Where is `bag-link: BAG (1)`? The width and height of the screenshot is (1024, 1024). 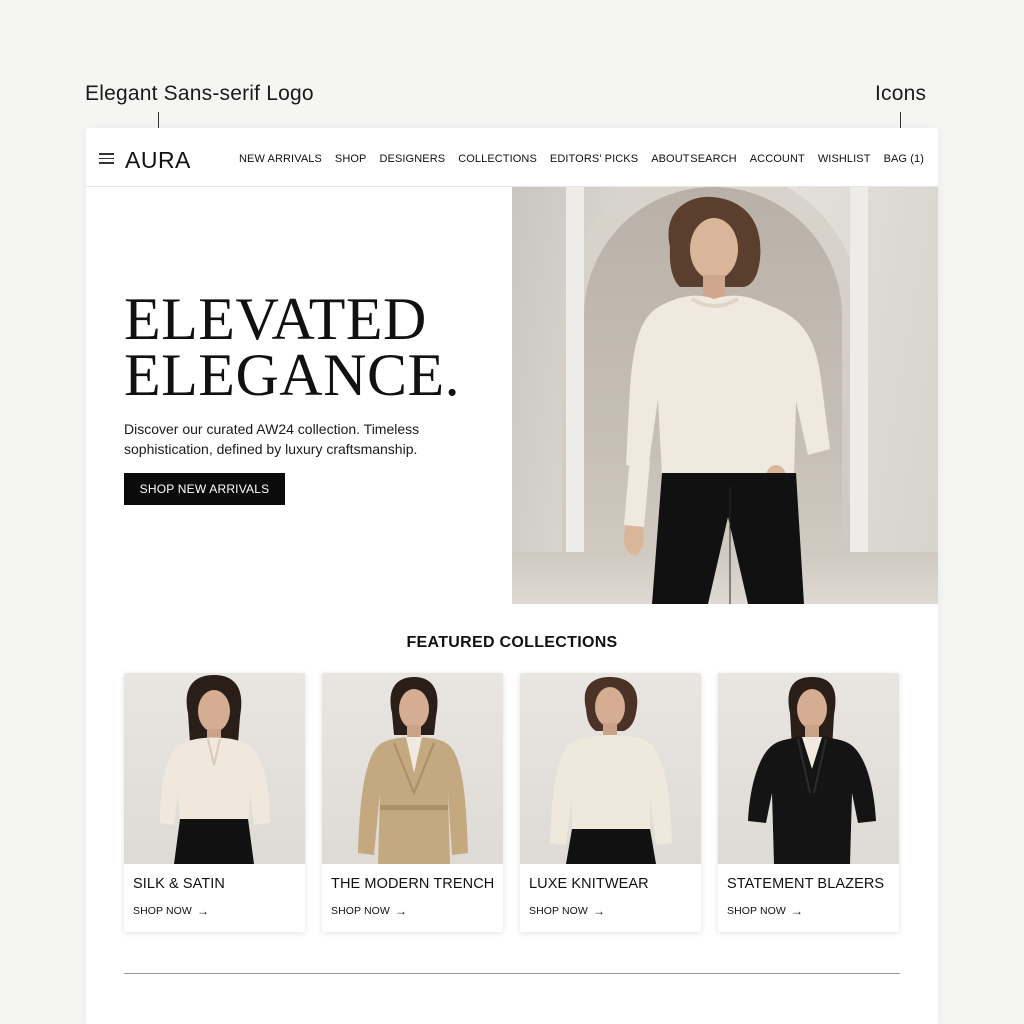
bag-link: BAG (1) is located at coordinates (904, 159).